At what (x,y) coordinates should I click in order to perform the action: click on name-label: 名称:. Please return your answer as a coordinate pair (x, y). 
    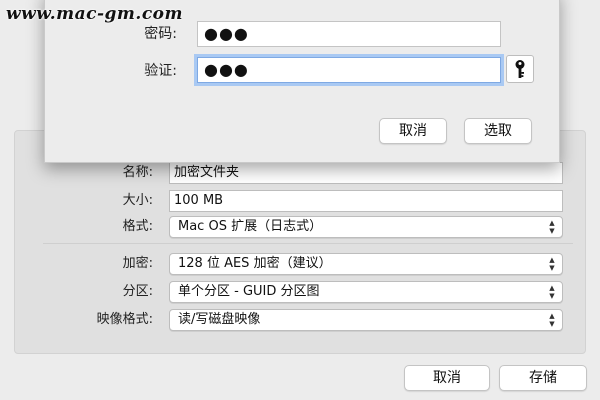
    Looking at the image, I should click on (137, 172).